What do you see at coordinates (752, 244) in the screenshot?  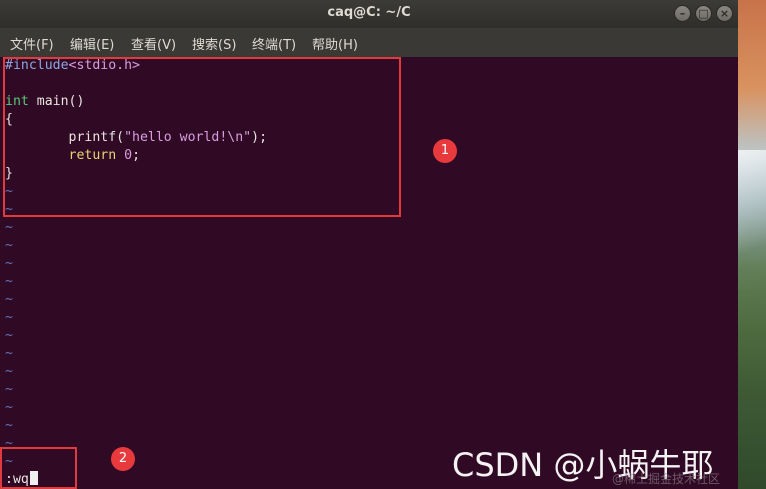 I see `desktop-wallpaper` at bounding box center [752, 244].